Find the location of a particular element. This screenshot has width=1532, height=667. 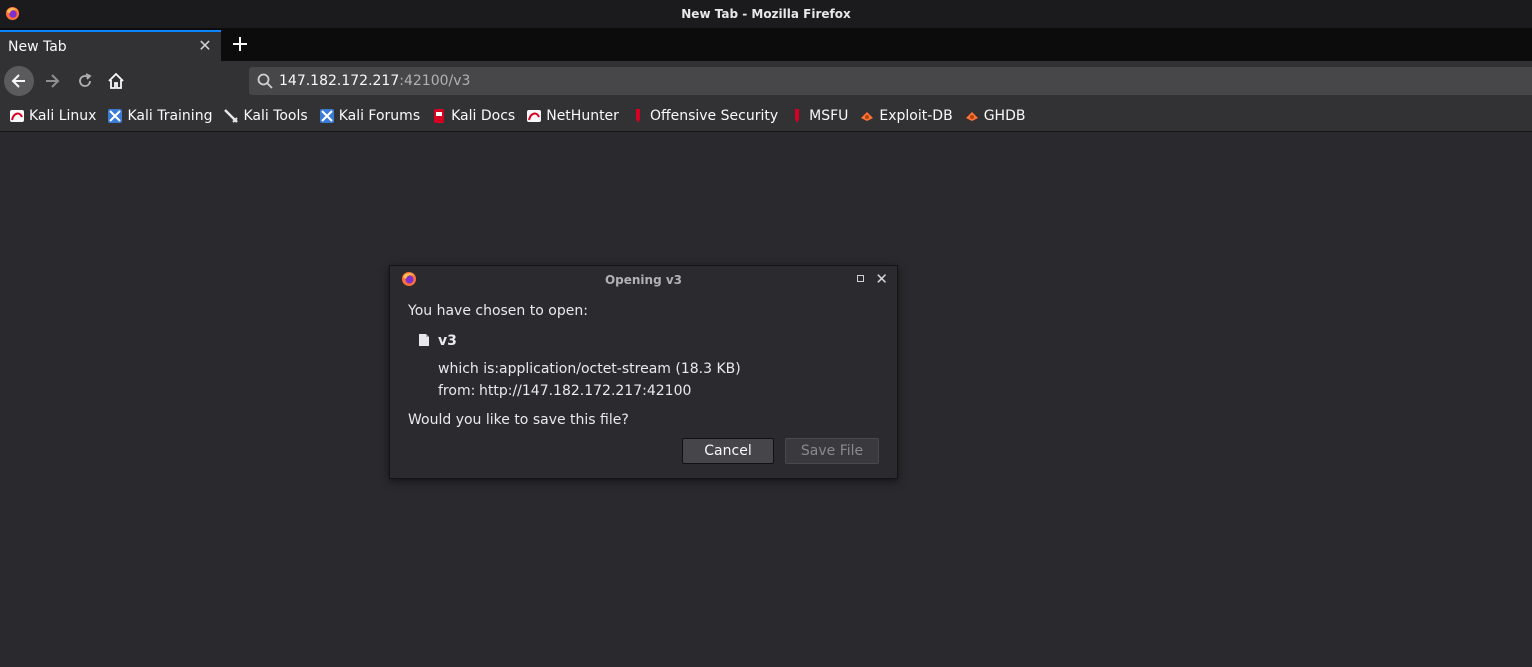

which-is-label: which is: is located at coordinates (469, 369).